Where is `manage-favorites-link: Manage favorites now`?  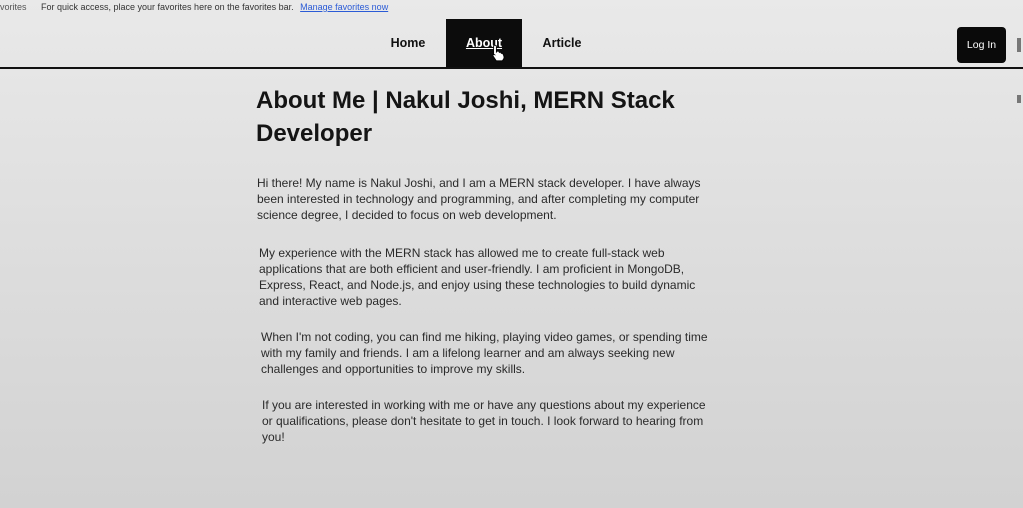 manage-favorites-link: Manage favorites now is located at coordinates (344, 7).